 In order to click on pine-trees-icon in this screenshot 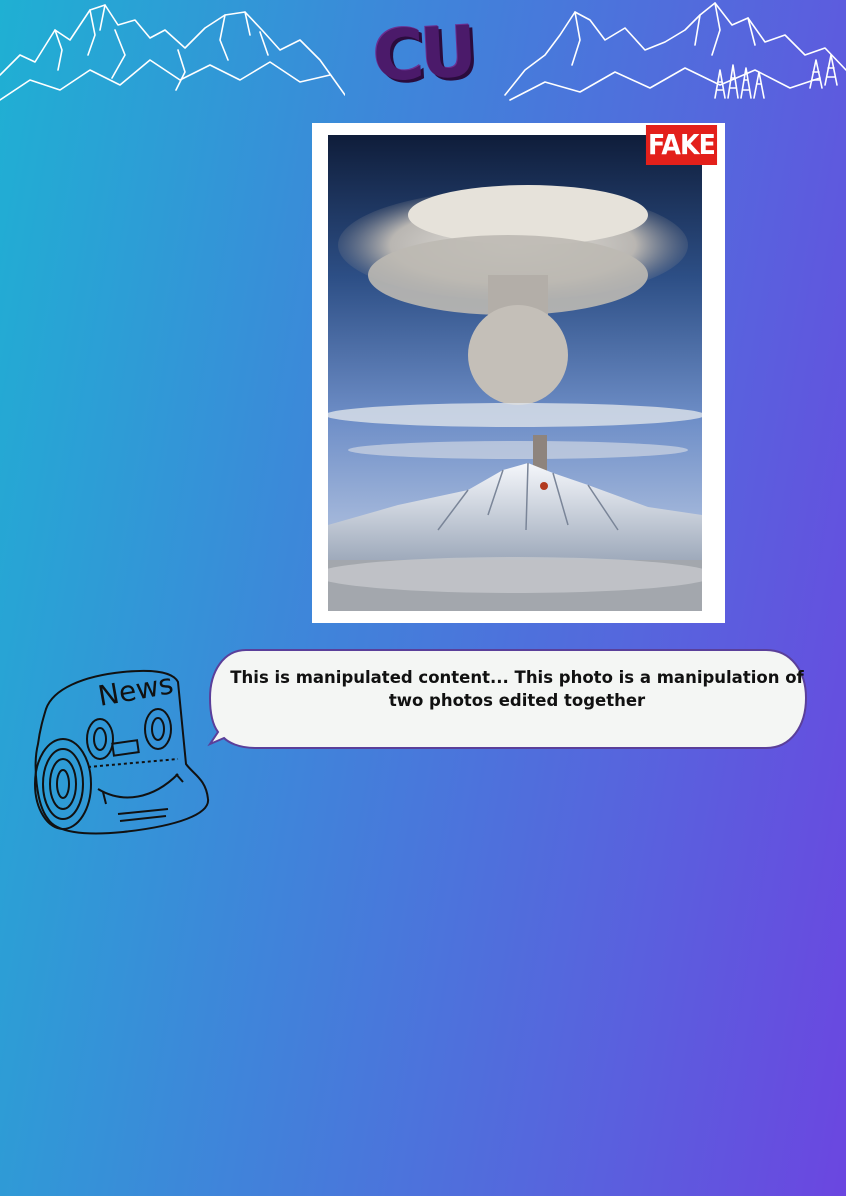, I will do `click(776, 76)`.